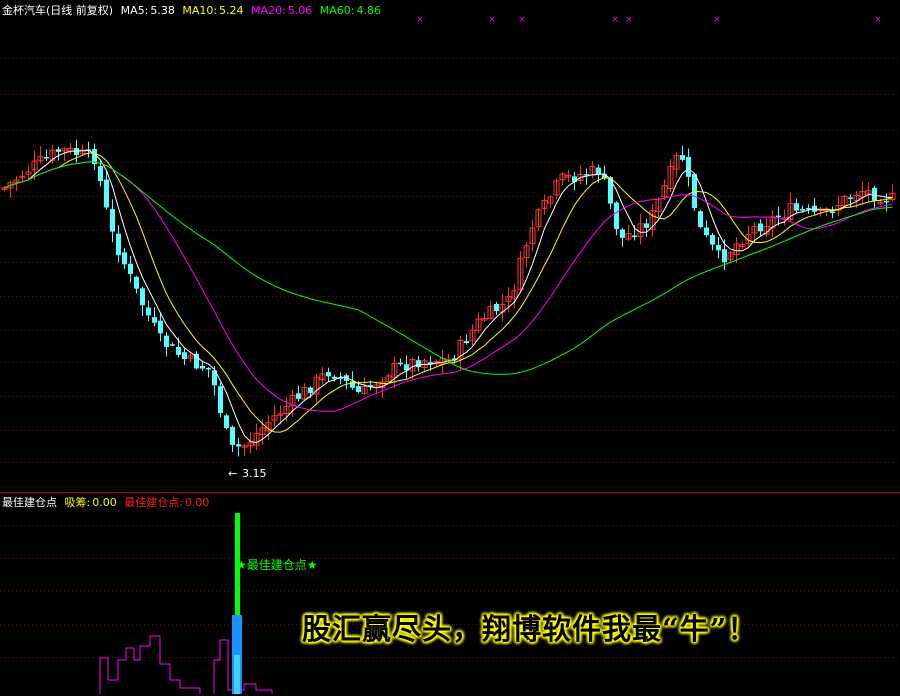 This screenshot has width=900, height=696. I want to click on low-price-annotation: ← 3.15, so click(247, 473).